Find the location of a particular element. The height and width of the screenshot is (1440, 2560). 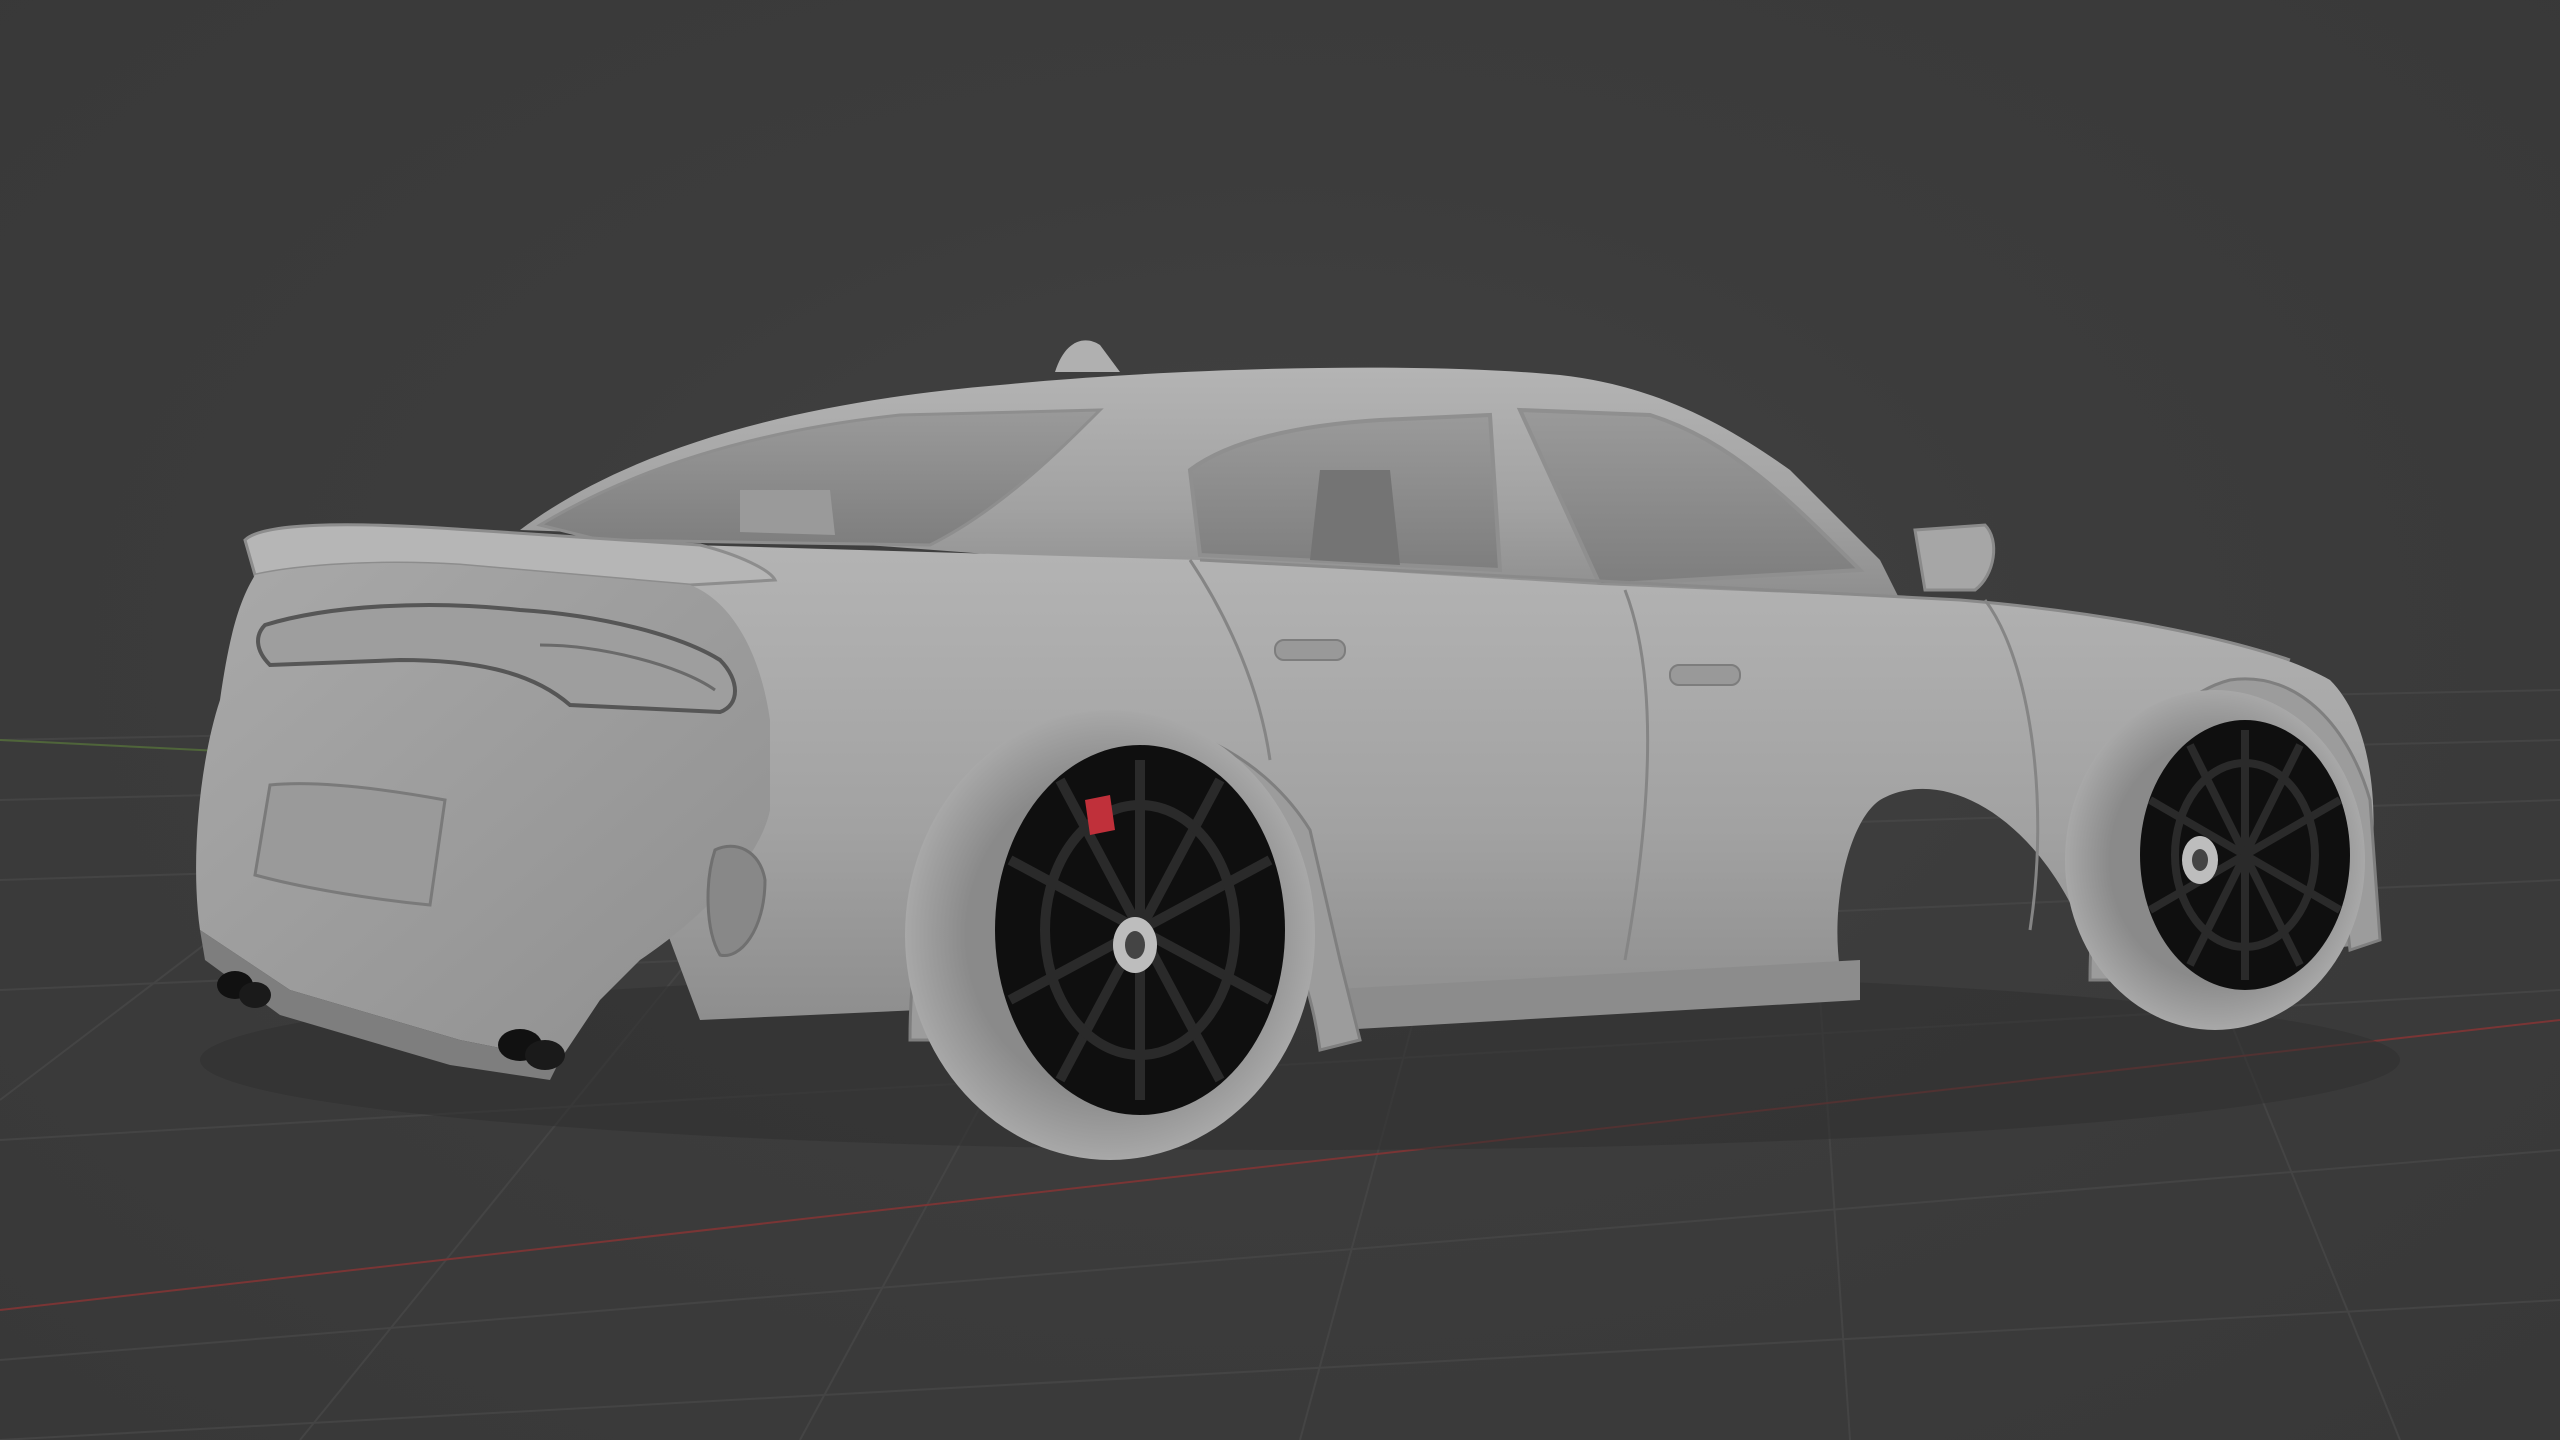

front-hub-cap is located at coordinates (2200, 860).